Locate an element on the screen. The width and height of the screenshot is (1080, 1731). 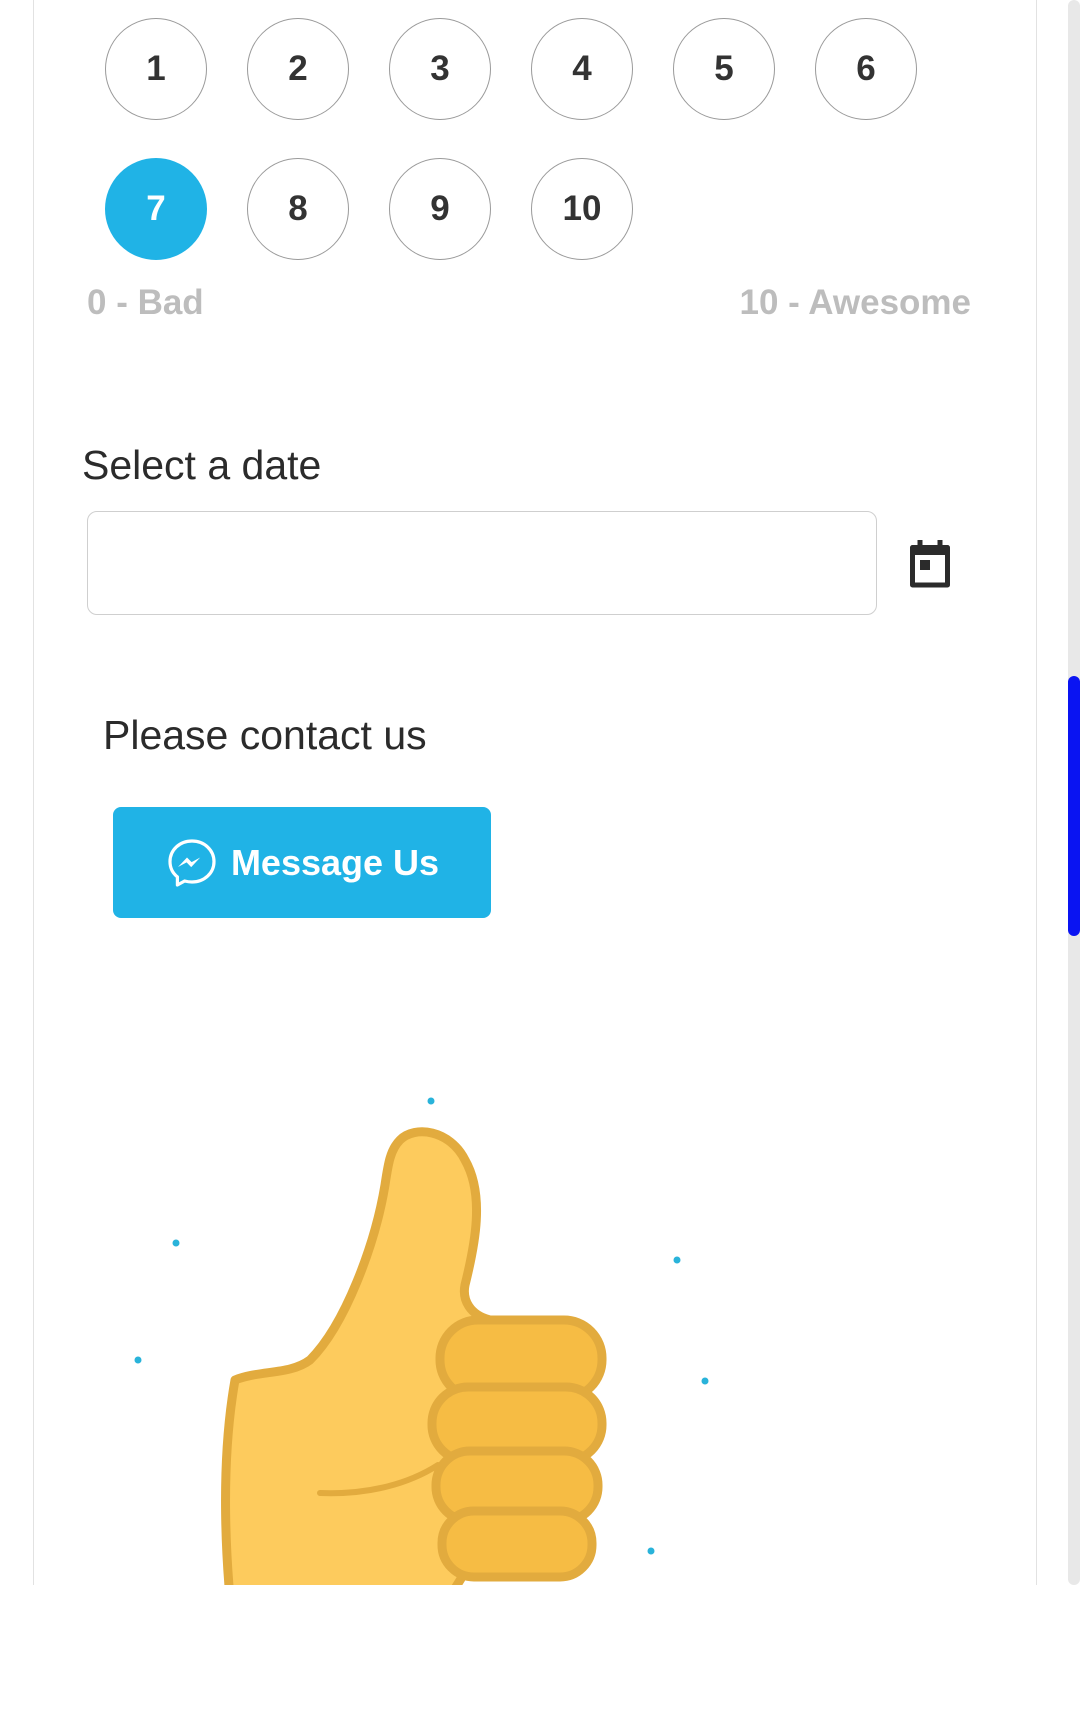
date-input is located at coordinates (482, 563).